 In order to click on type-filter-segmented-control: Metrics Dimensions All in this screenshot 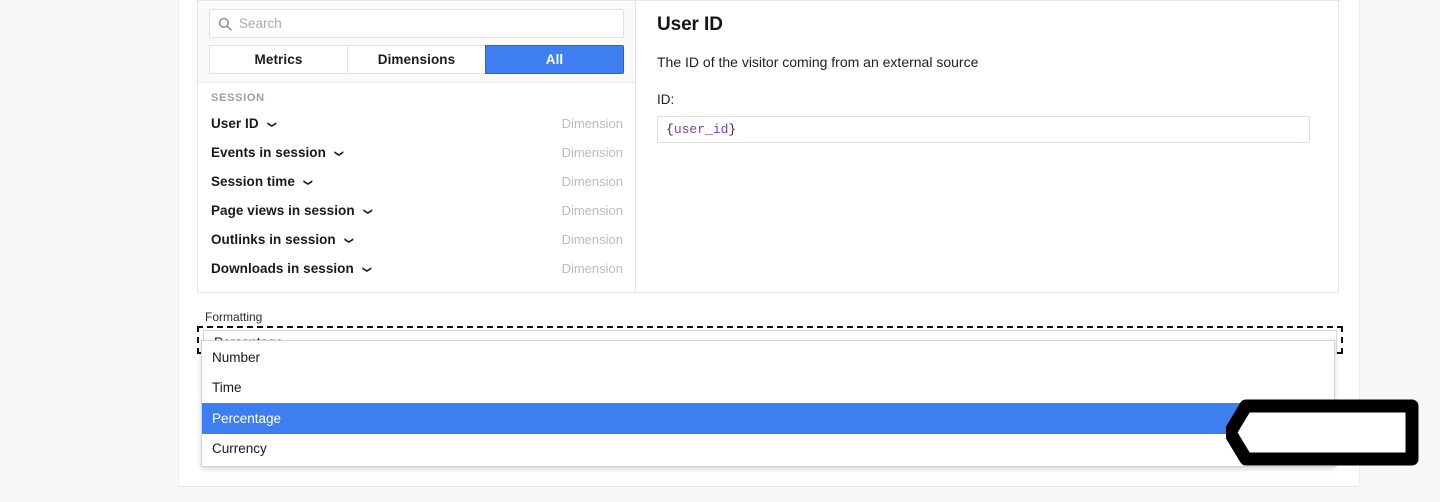, I will do `click(416, 59)`.